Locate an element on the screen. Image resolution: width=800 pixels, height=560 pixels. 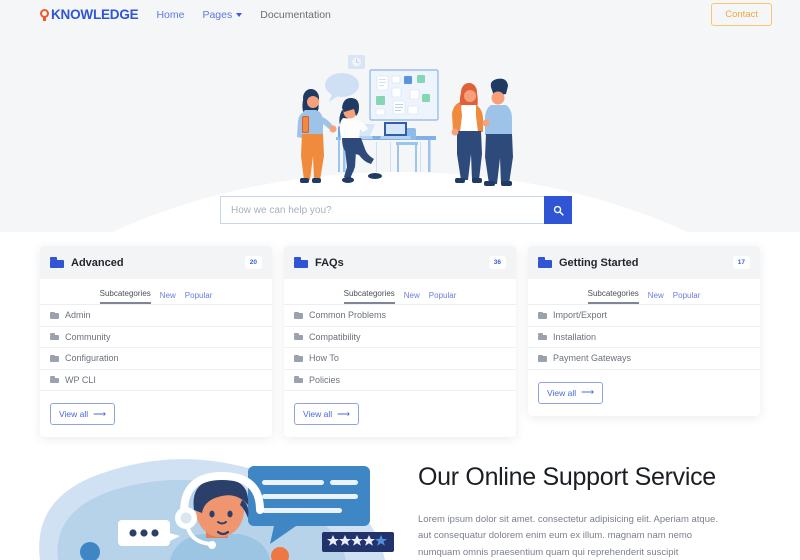
support-heading: Our Online Support Service is located at coordinates (567, 477).